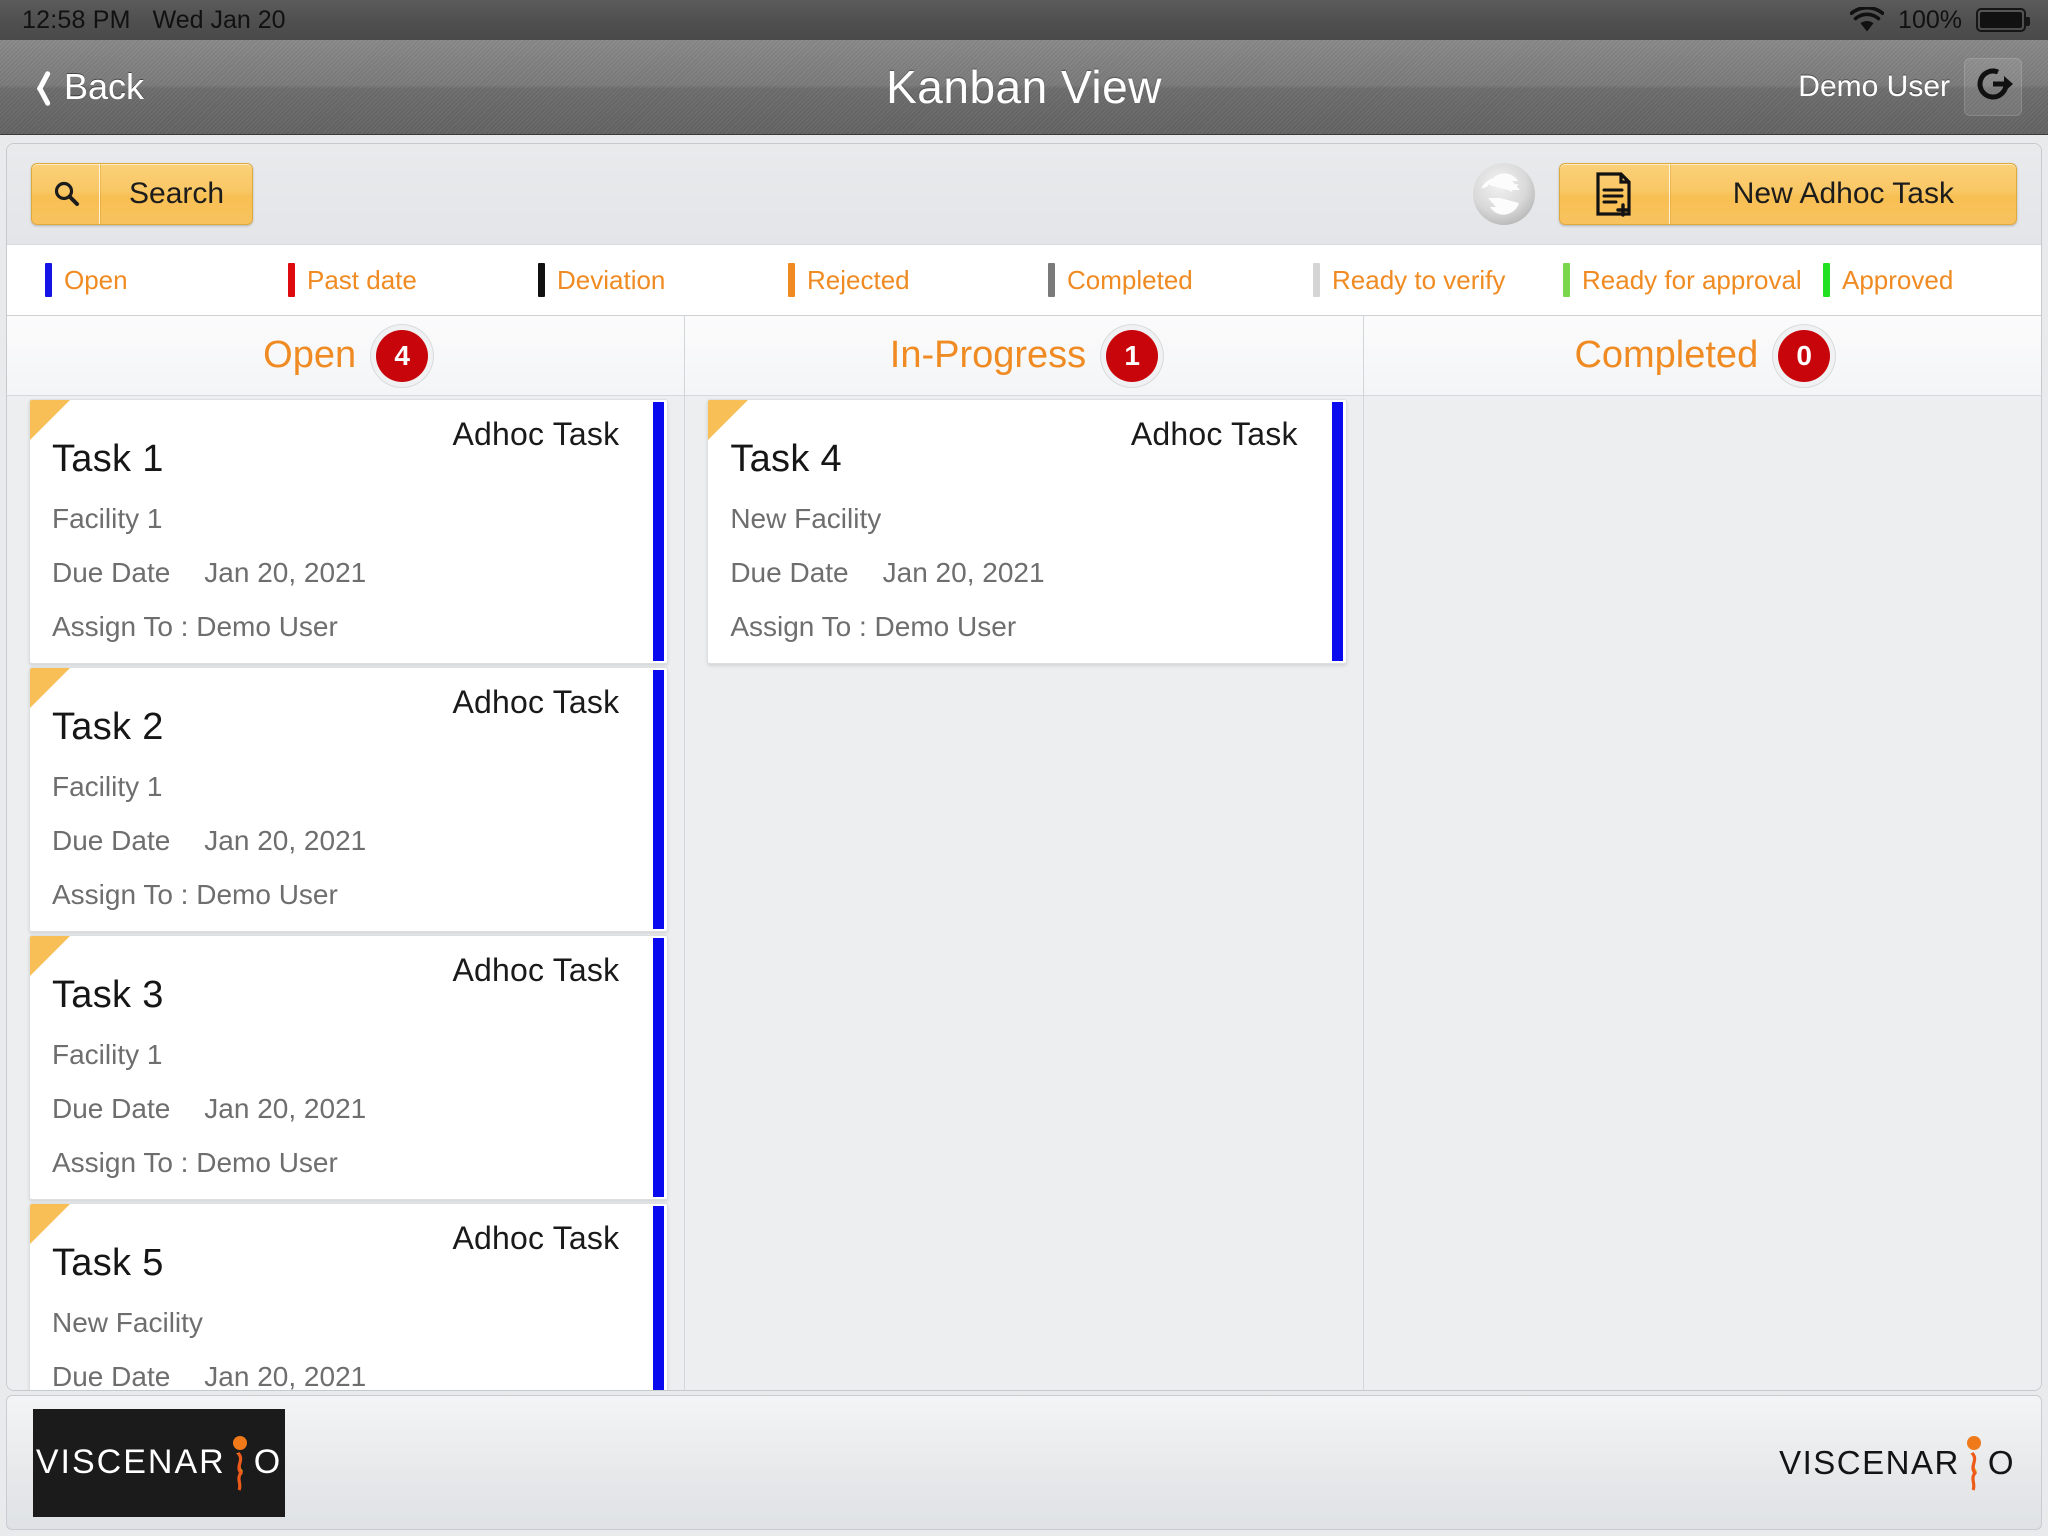  What do you see at coordinates (1842, 194) in the screenshot?
I see `new-adhoc-task-label: New Adhoc Task` at bounding box center [1842, 194].